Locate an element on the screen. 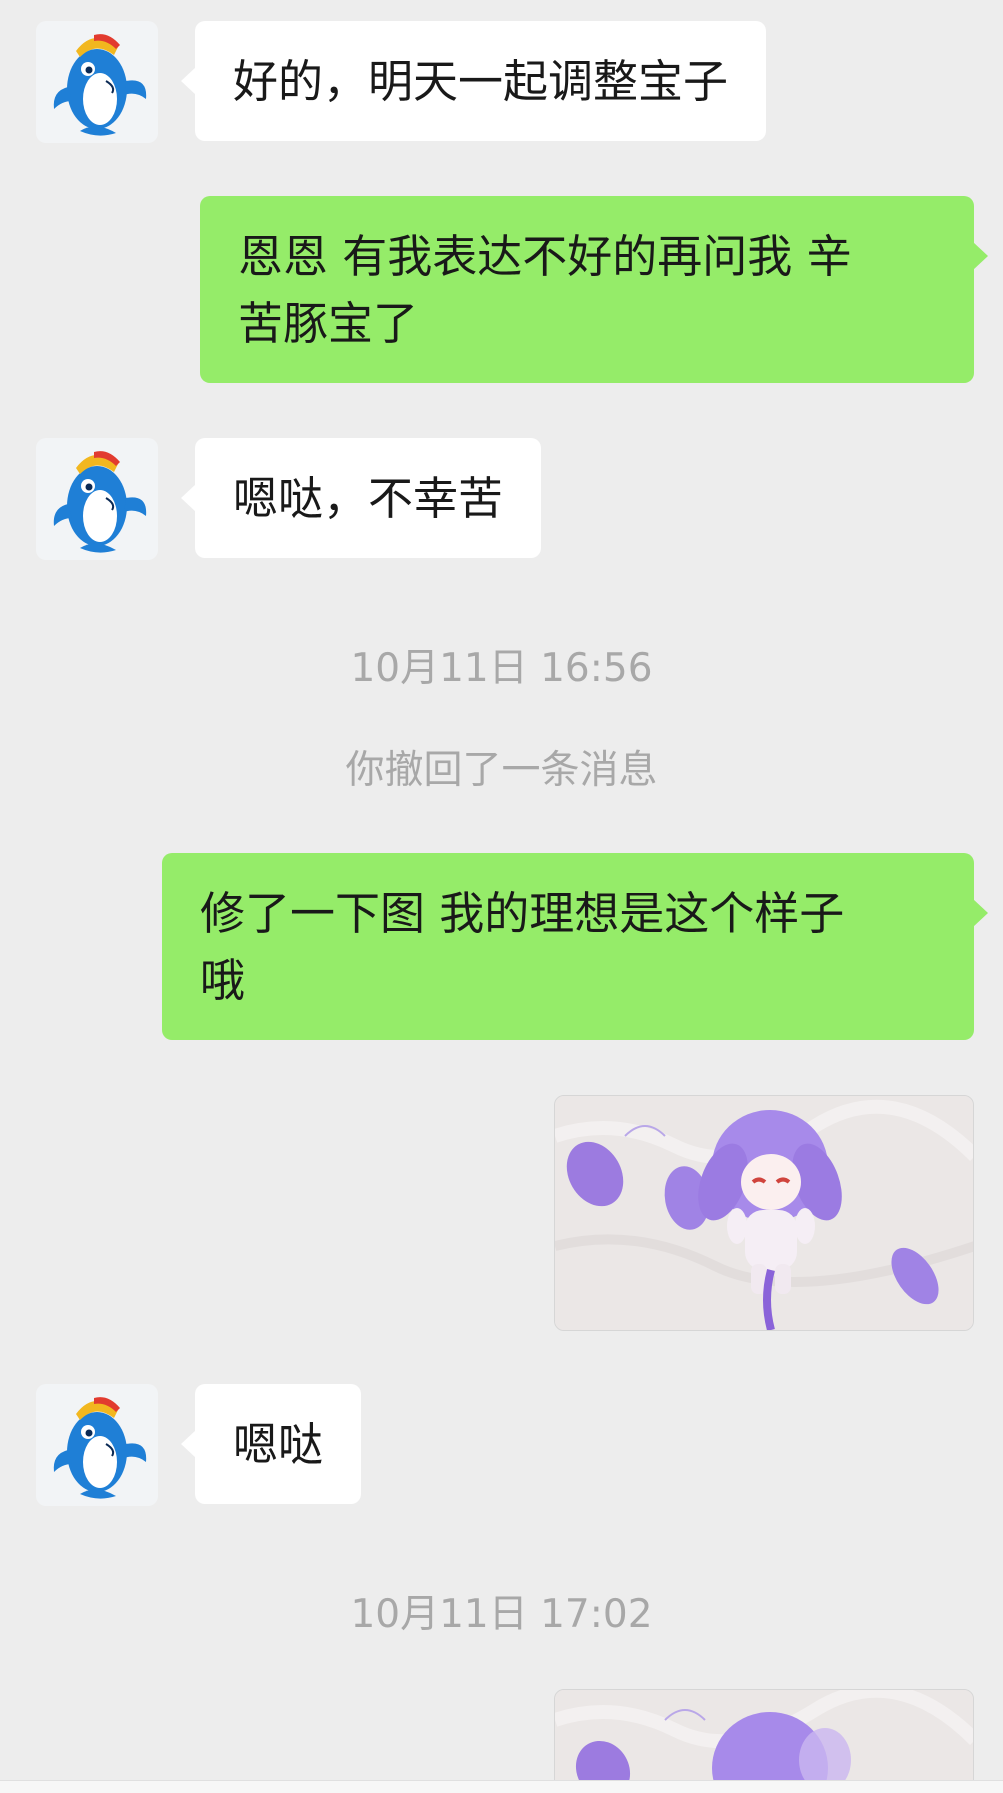 Image resolution: width=1003 pixels, height=1793 pixels. bottom-edge is located at coordinates (501, 1786).